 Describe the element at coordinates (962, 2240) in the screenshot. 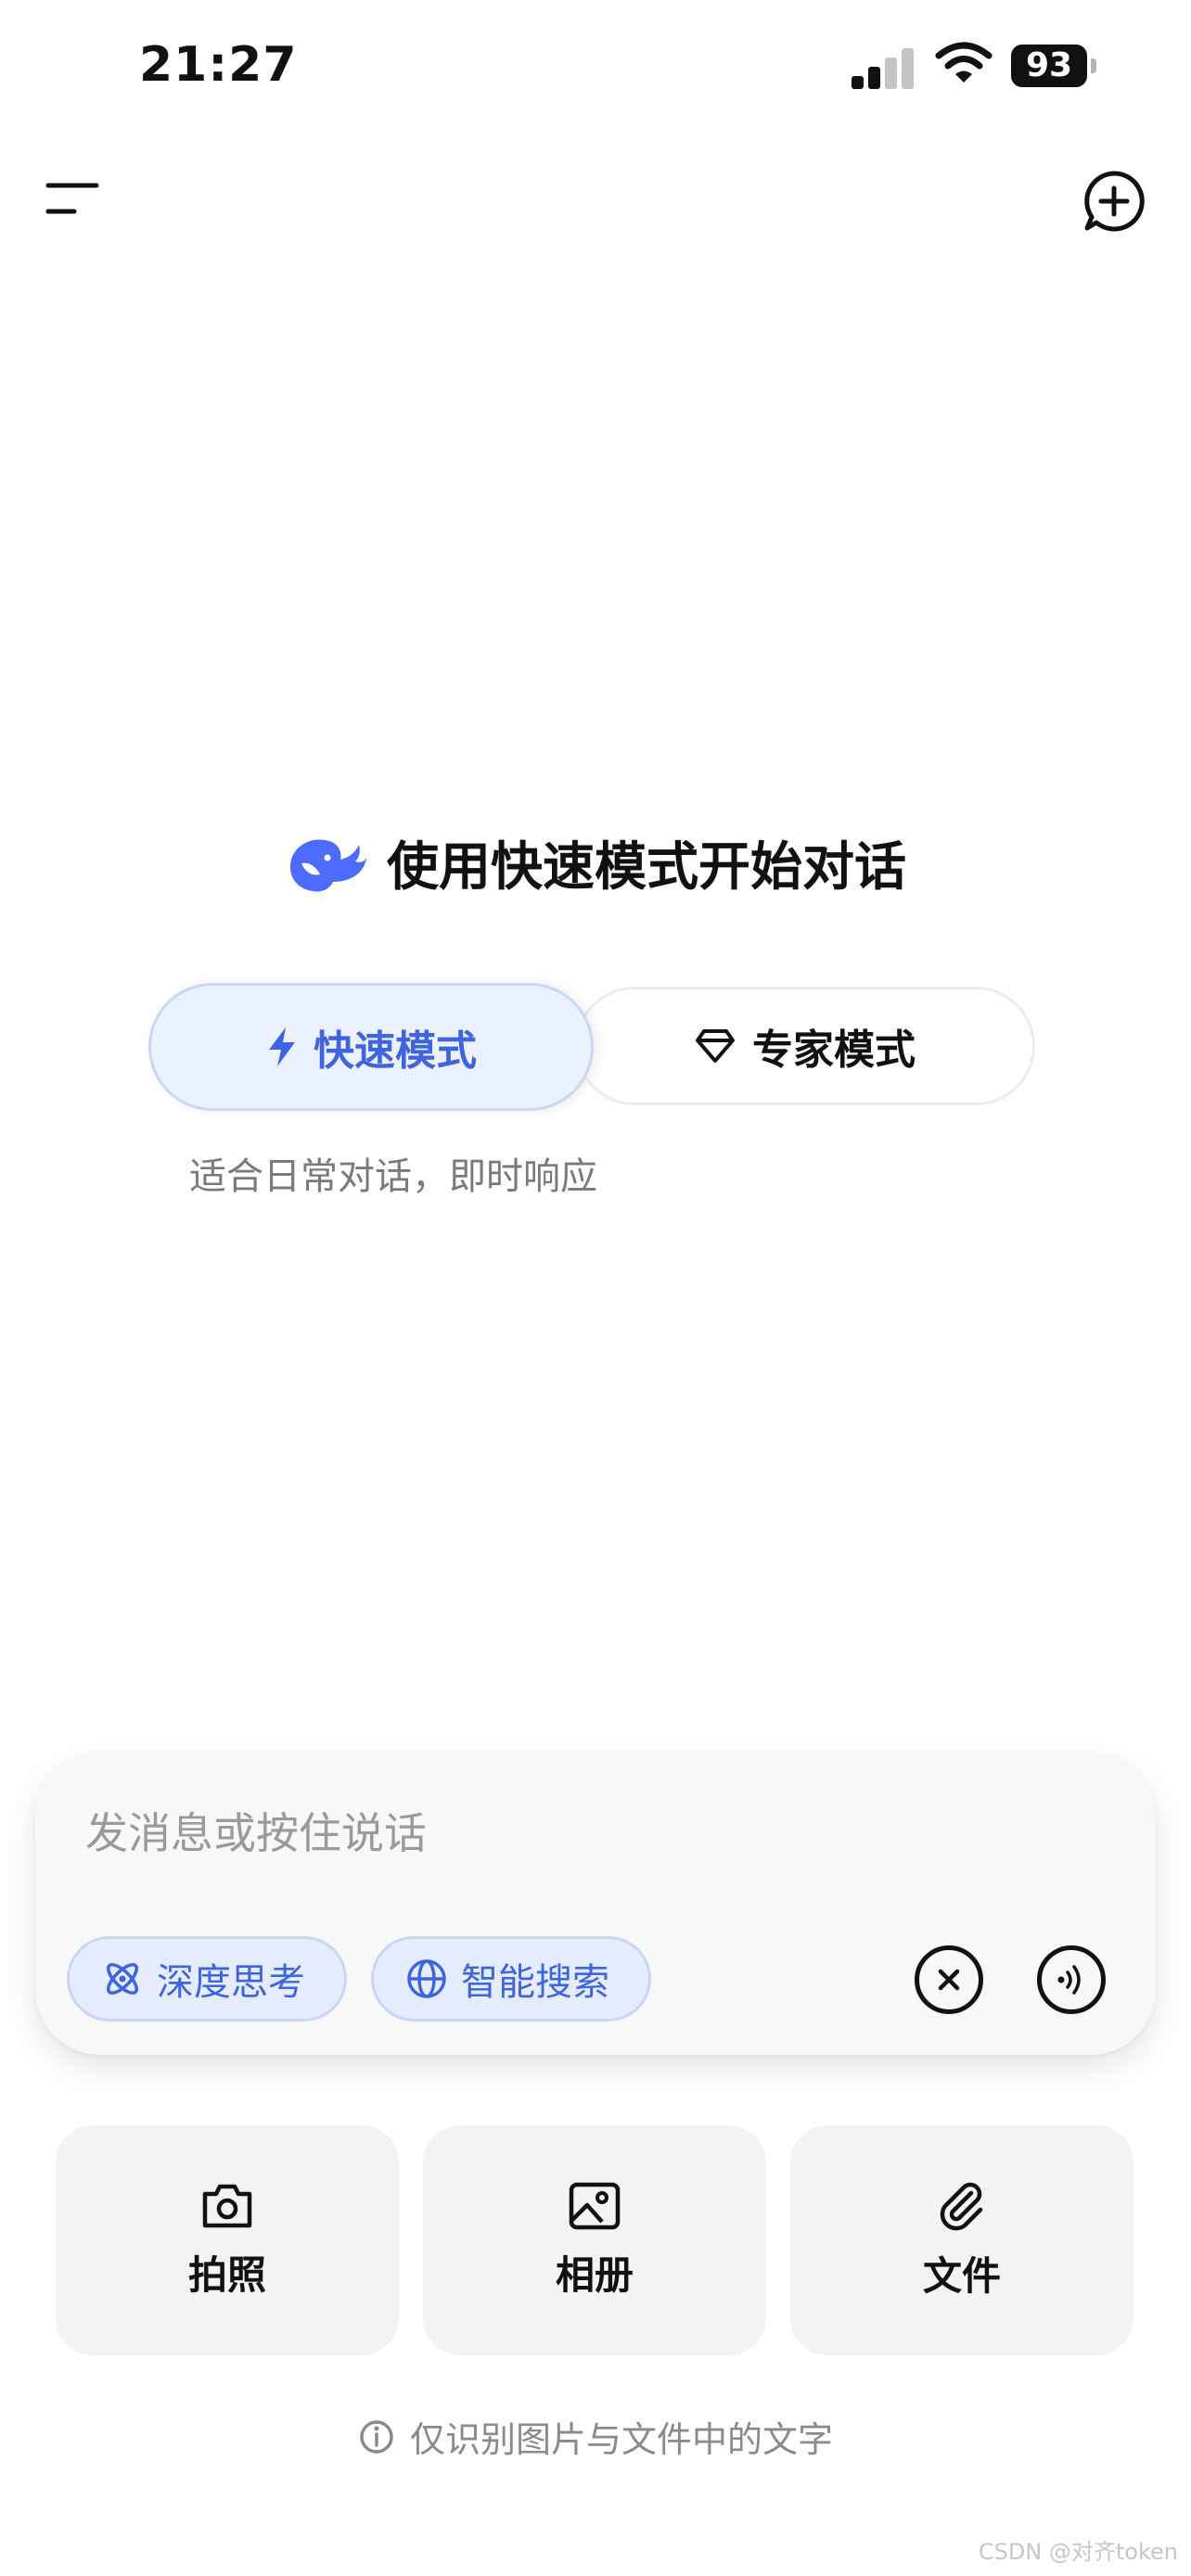

I see `file-button: 文件` at that location.